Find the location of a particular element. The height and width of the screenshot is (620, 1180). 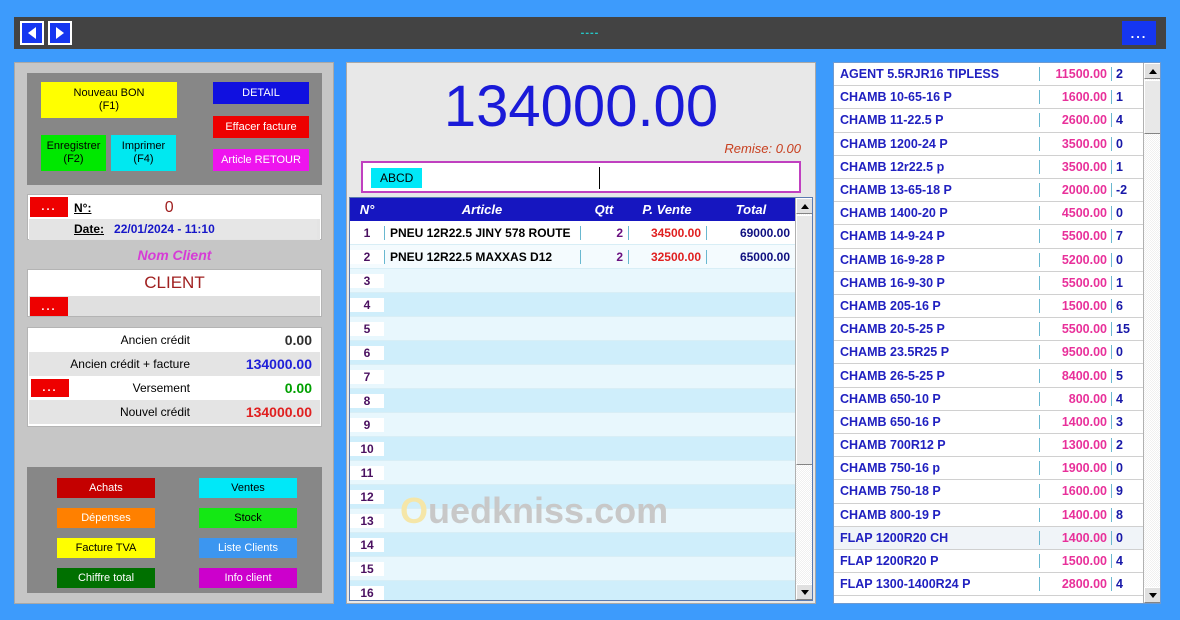

product-list-item: CHAMB 23.5R25 P 9500.00 0 is located at coordinates (997, 353).